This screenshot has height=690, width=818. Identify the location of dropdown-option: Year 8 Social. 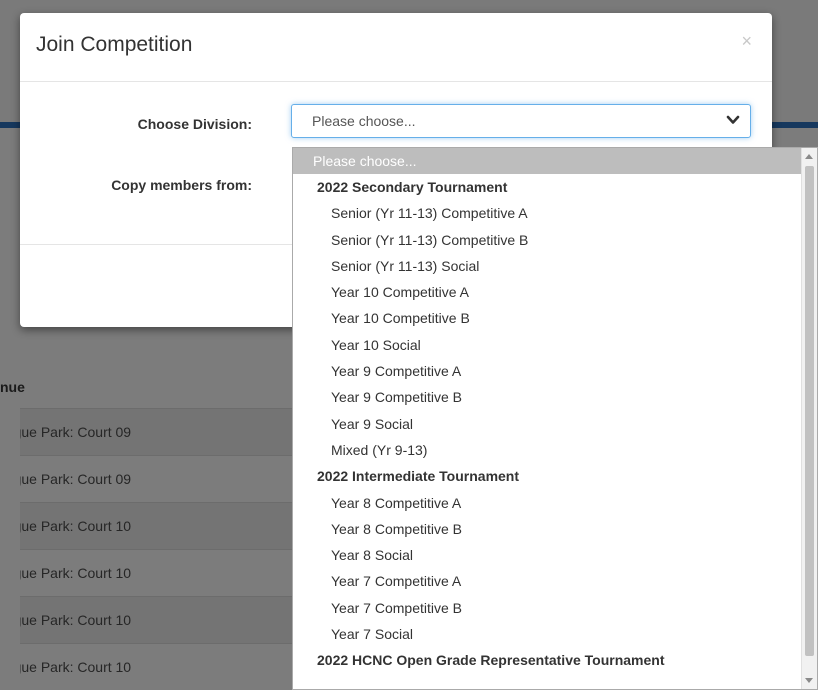
(547, 555).